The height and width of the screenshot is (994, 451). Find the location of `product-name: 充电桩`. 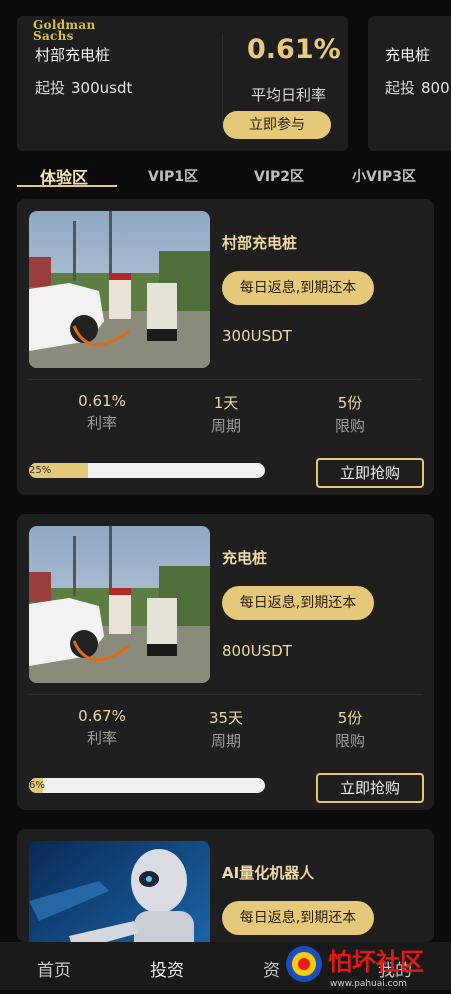

product-name: 充电桩 is located at coordinates (245, 558).